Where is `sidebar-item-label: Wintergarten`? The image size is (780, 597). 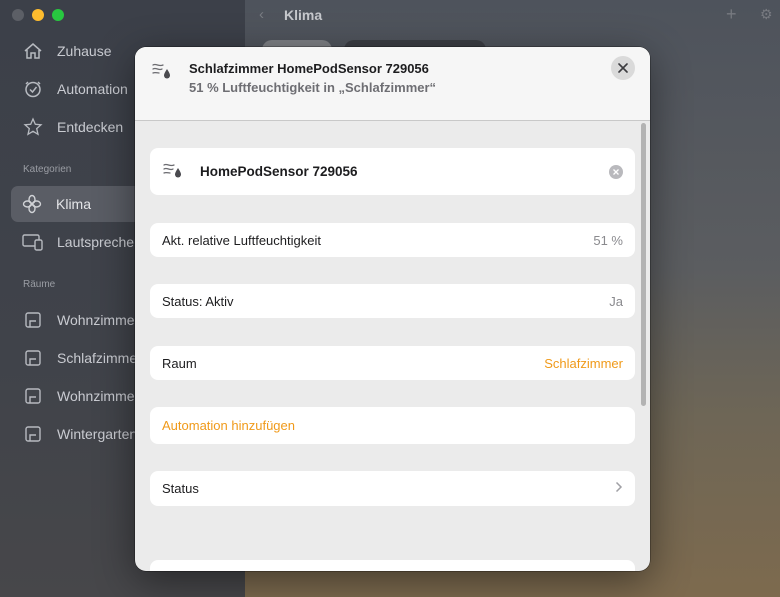
sidebar-item-label: Wintergarten is located at coordinates (97, 434).